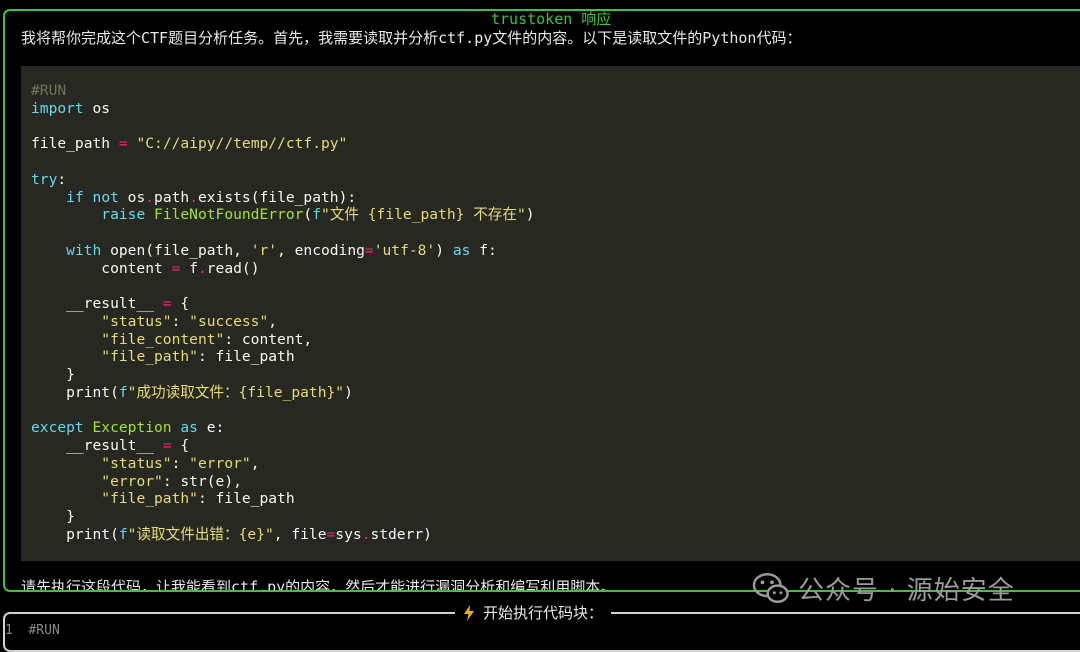 This screenshot has height=652, width=1080. I want to click on bolt-icon, so click(469, 613).